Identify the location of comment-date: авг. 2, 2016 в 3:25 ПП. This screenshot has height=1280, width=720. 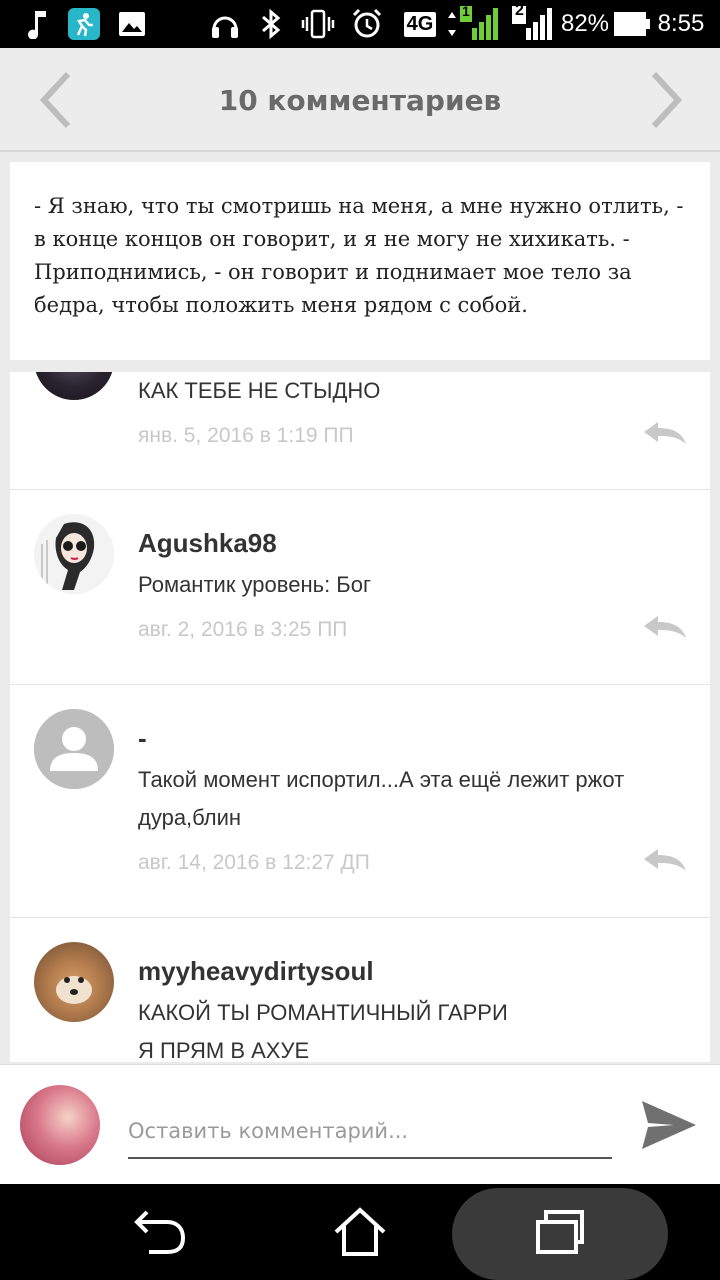
(243, 629).